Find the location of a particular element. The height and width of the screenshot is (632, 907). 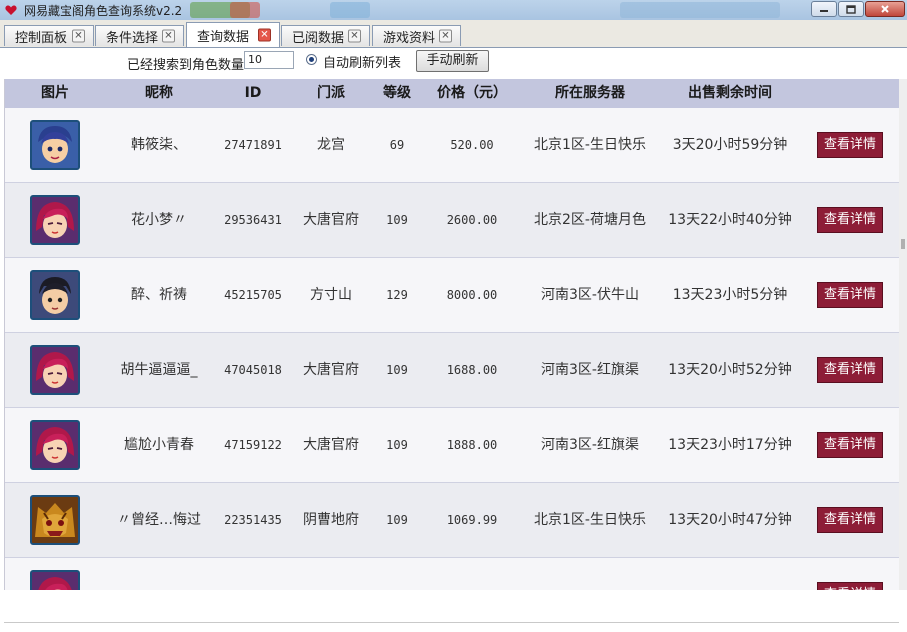

header-server: 所在服务器 is located at coordinates (590, 93).